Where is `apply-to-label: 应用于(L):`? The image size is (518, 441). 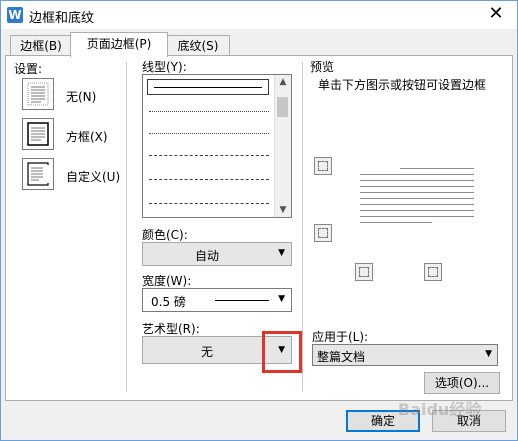
apply-to-label: 应用于(L): is located at coordinates (340, 337).